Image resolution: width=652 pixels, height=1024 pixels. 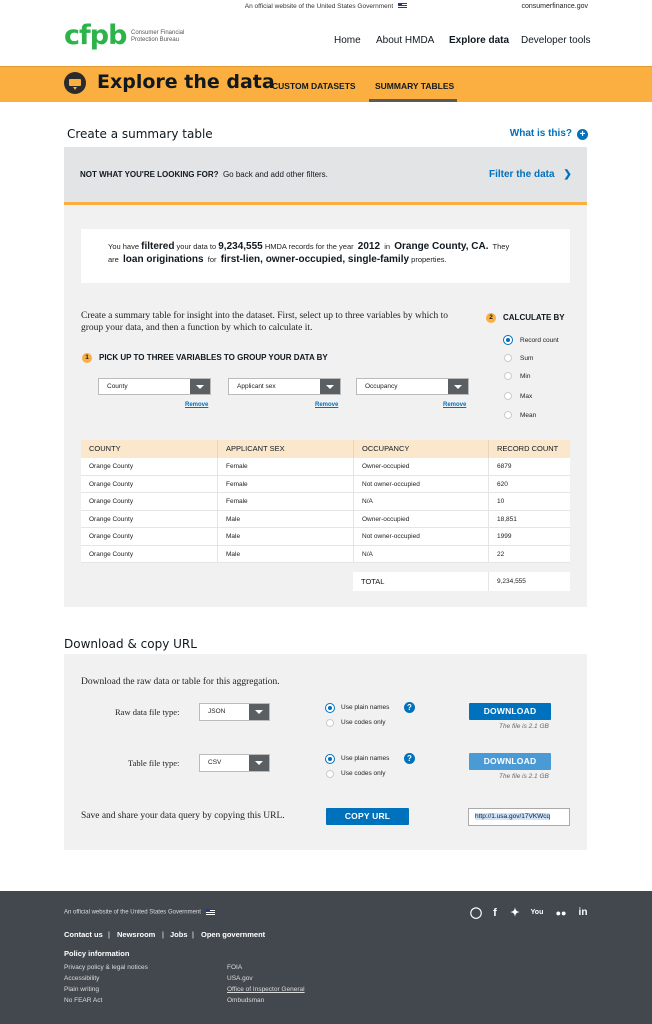 I want to click on table-row: Orange County Female Owner-occupied 6879, so click(x=325, y=467).